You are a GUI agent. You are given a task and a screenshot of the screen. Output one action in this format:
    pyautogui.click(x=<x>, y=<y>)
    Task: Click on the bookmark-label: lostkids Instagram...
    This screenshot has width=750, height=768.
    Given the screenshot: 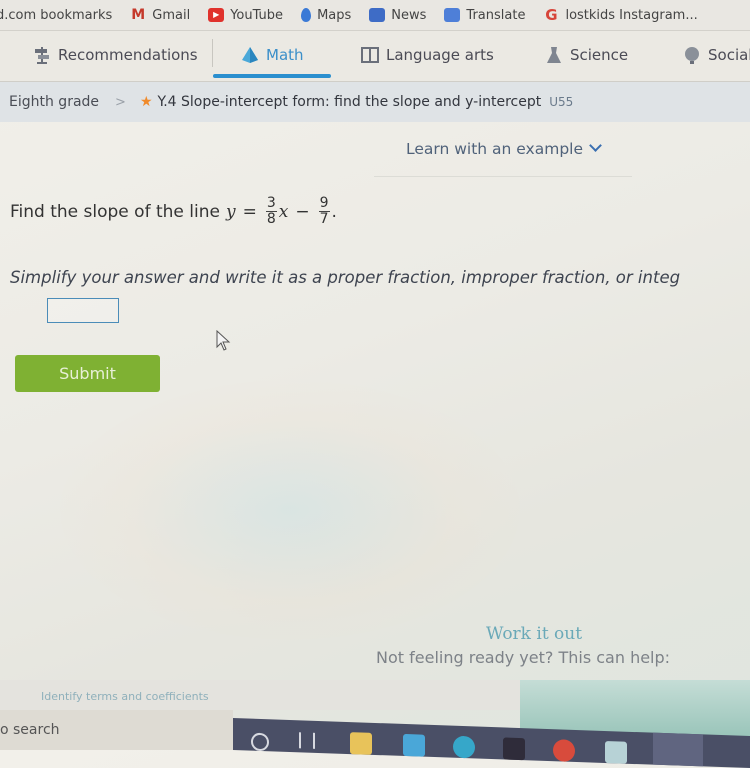 What is the action you would take?
    pyautogui.click(x=631, y=15)
    